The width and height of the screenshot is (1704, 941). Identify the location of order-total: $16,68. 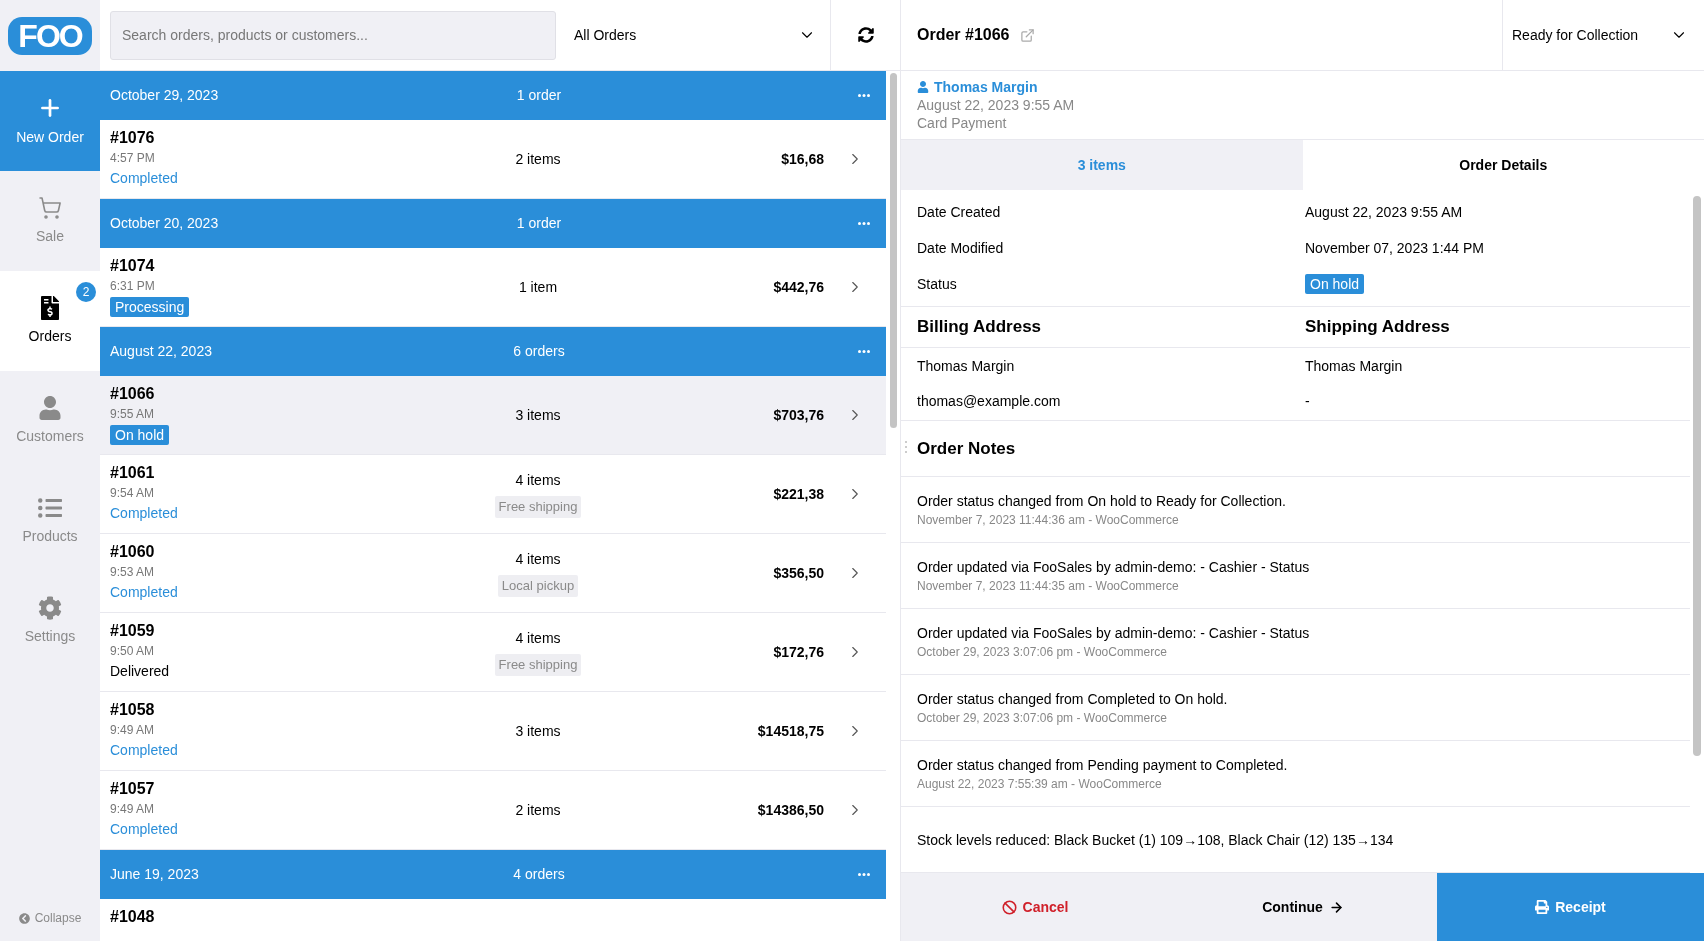
(802, 159).